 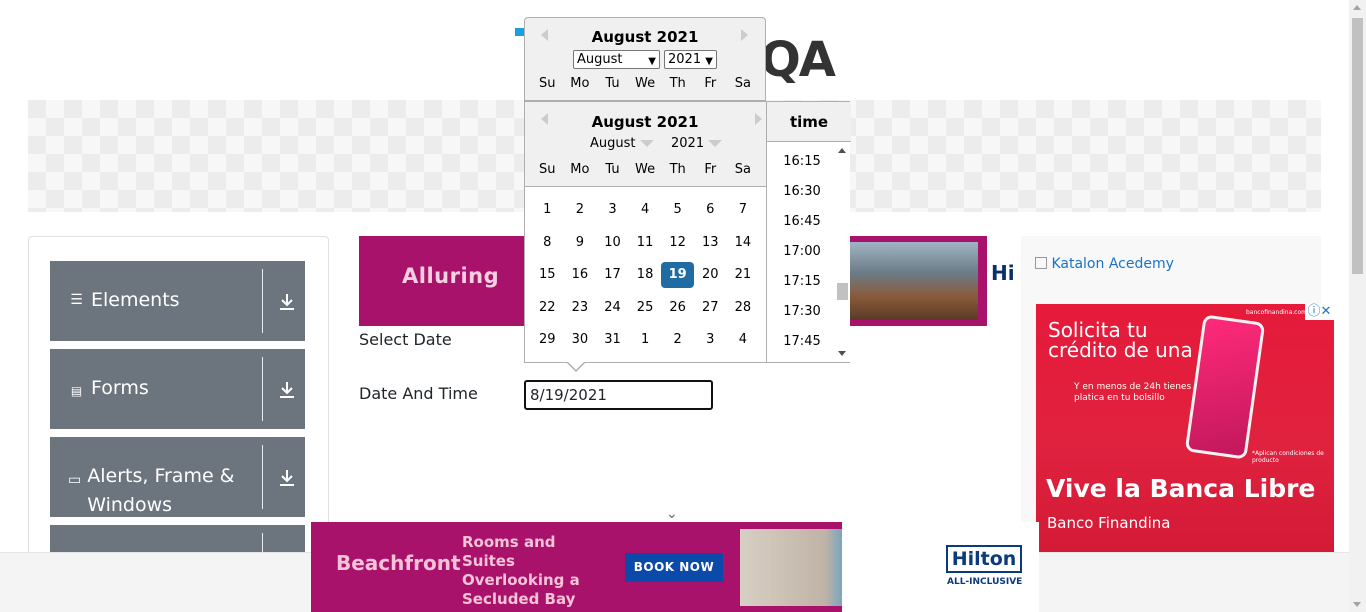 I want to click on day-cell: 31, so click(x=612, y=340).